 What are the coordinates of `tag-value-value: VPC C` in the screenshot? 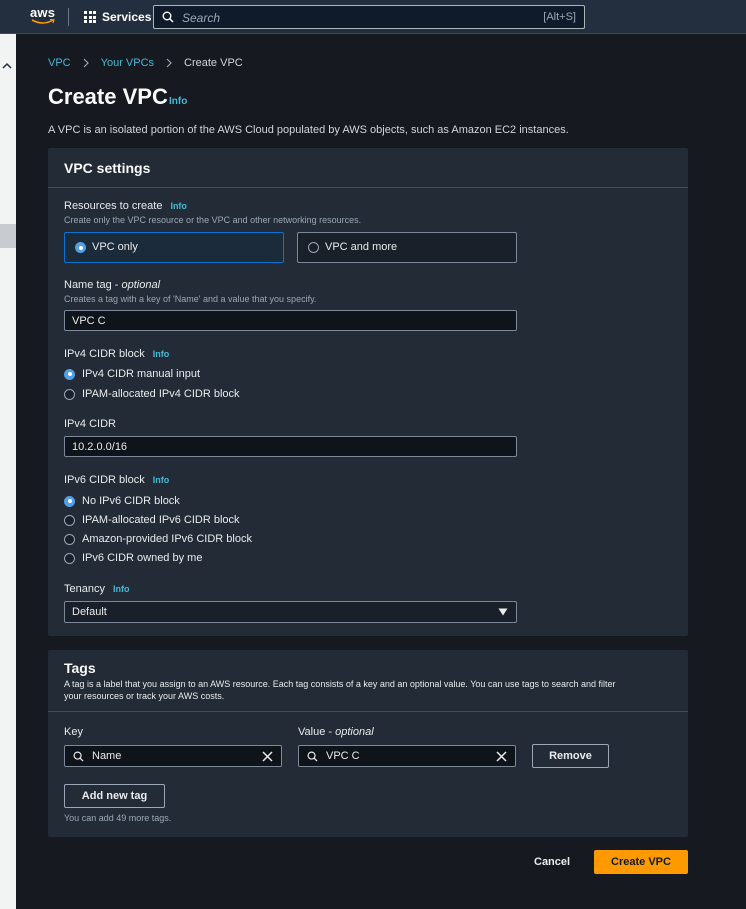 It's located at (343, 756).